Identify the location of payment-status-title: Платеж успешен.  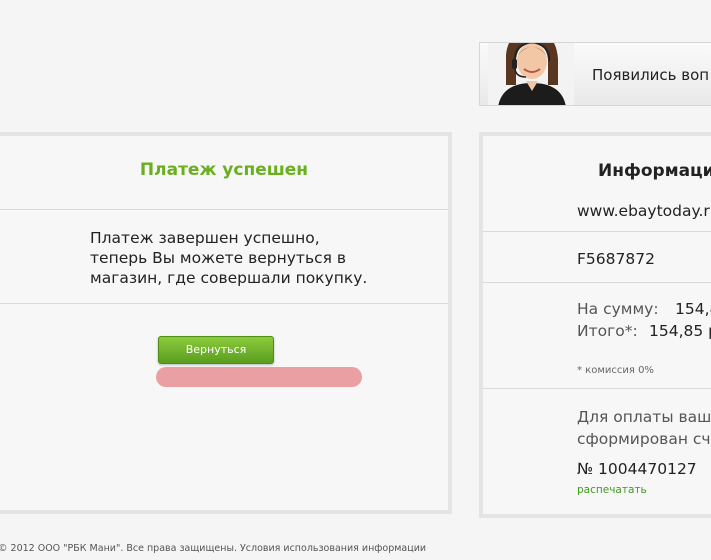
(224, 170).